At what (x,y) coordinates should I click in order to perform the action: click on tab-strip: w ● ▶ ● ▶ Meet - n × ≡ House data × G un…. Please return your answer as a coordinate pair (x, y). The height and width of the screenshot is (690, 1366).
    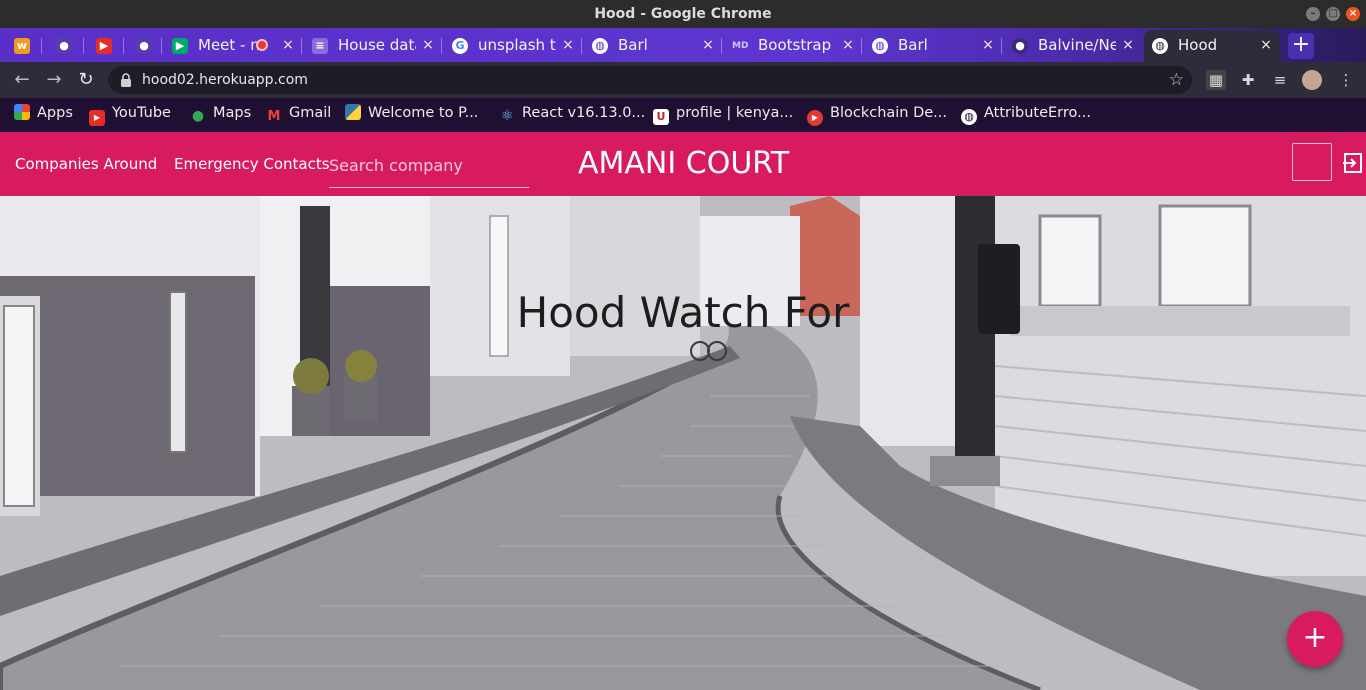
    Looking at the image, I should click on (683, 45).